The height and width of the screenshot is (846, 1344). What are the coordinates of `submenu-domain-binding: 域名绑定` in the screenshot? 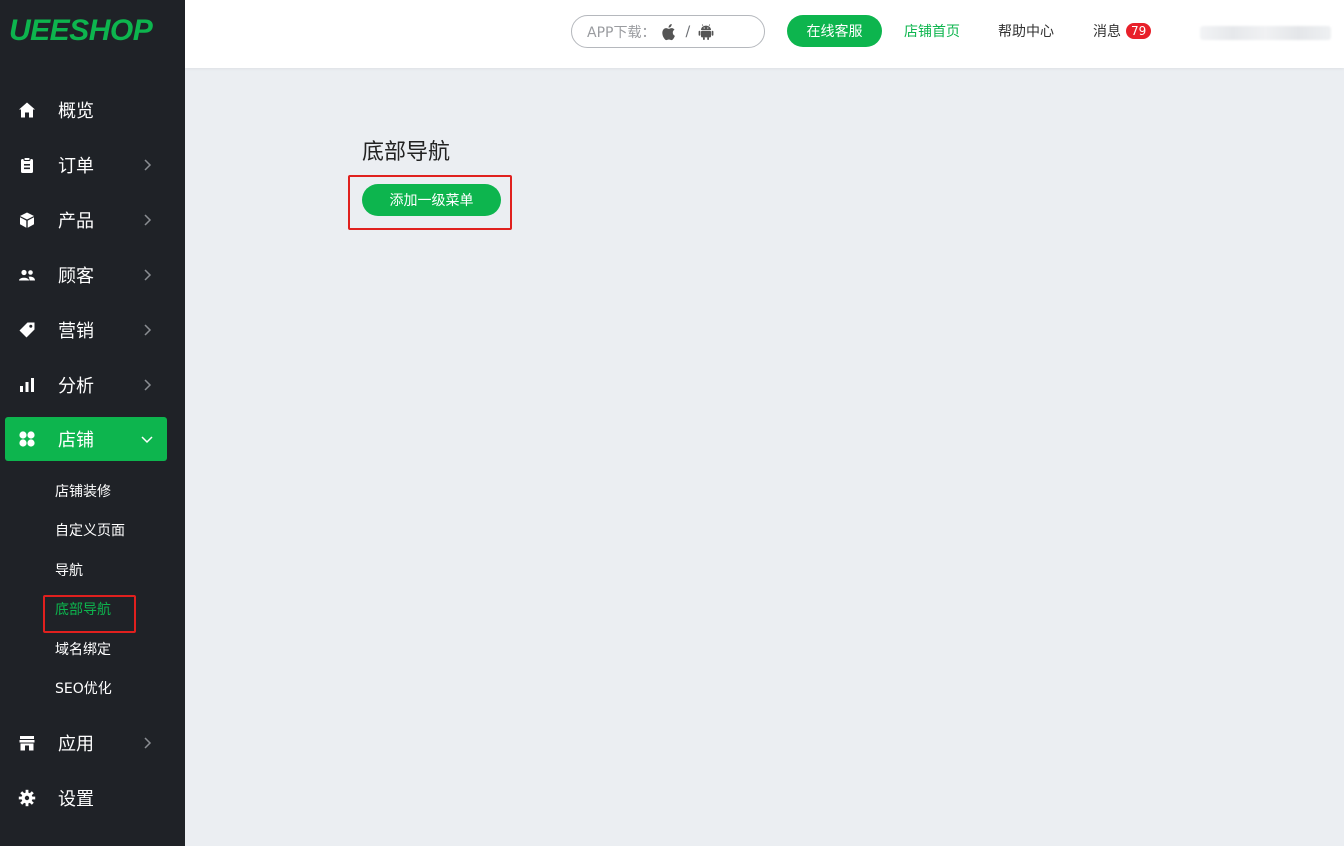 It's located at (83, 650).